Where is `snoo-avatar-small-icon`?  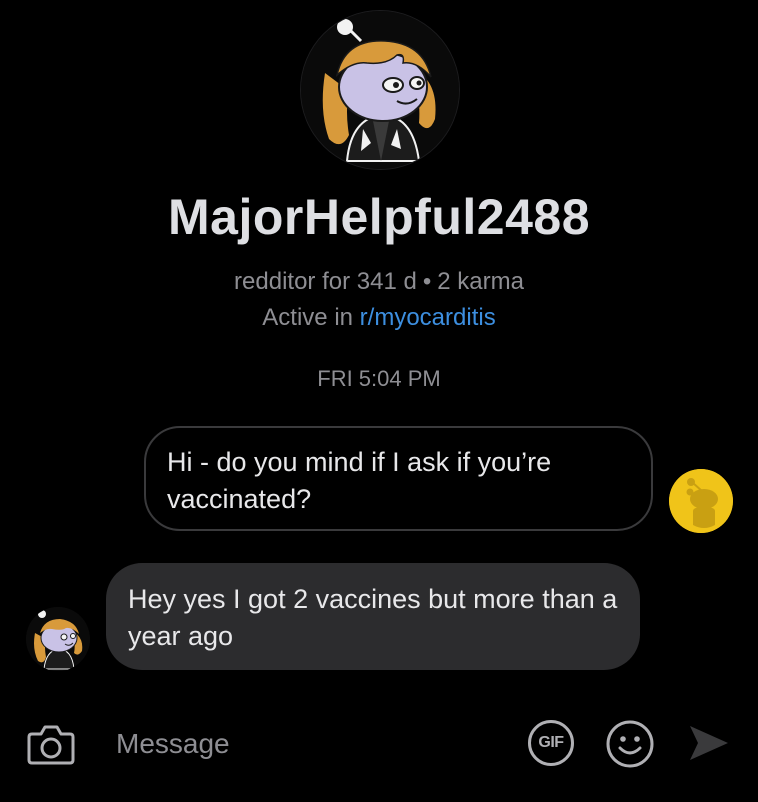 snoo-avatar-small-icon is located at coordinates (58, 639).